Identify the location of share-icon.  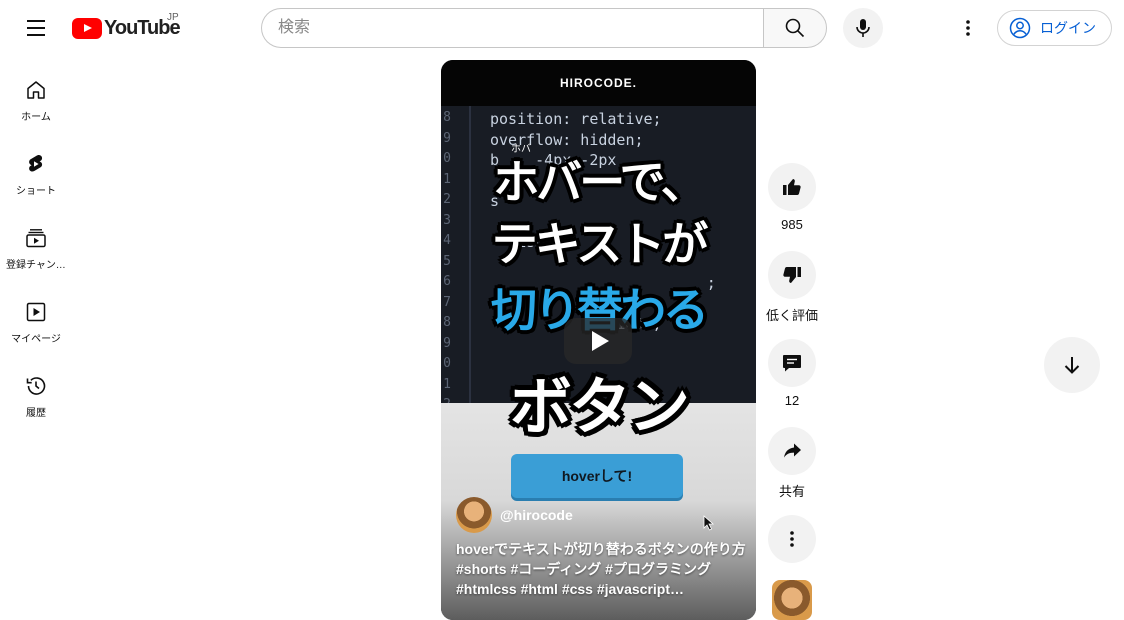
(792, 450).